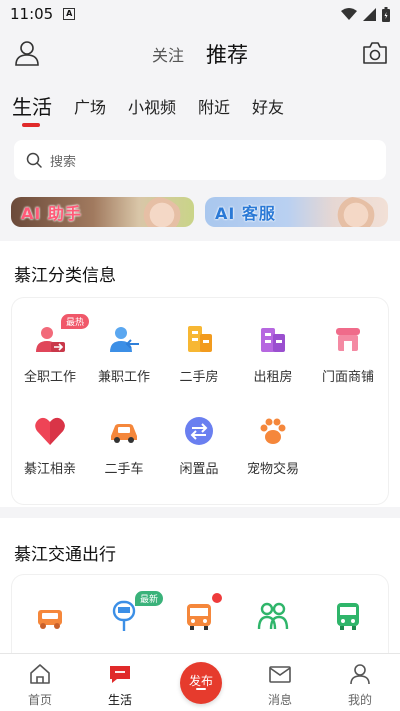 The height and width of the screenshot is (711, 400). I want to click on people-icon, so click(273, 616).